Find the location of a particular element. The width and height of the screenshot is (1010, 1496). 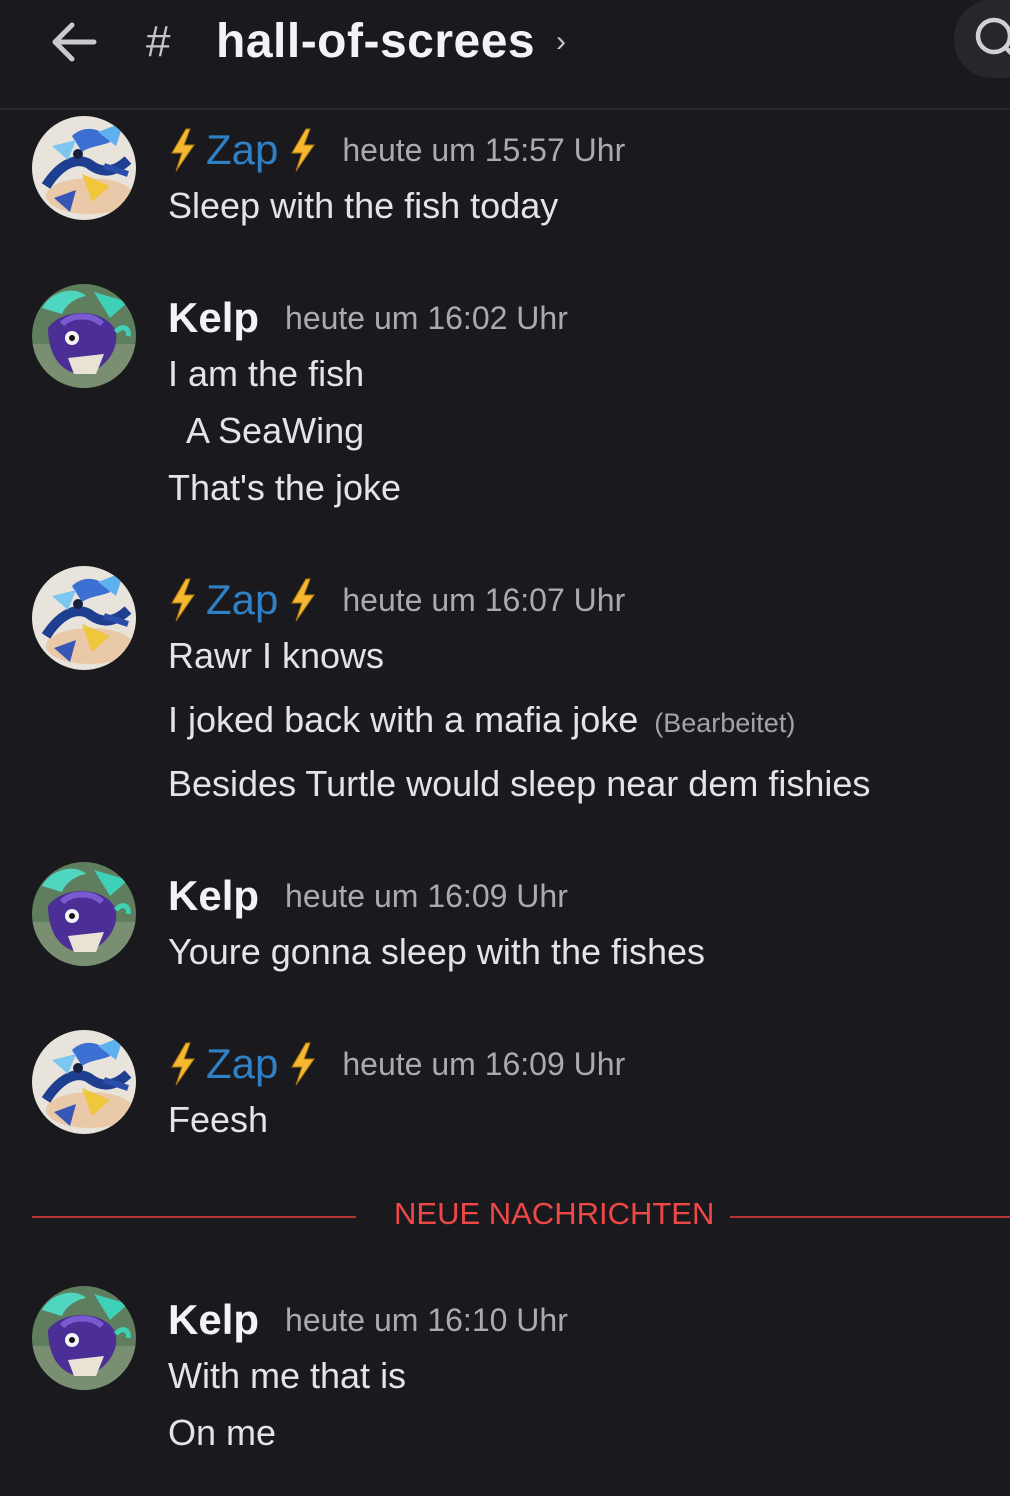

message-timestamp: heute um 15:57 Uhr is located at coordinates (484, 149).